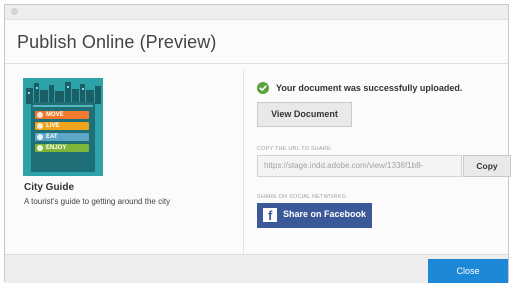  Describe the element at coordinates (53, 126) in the screenshot. I see `tag-label: LIVE` at that location.